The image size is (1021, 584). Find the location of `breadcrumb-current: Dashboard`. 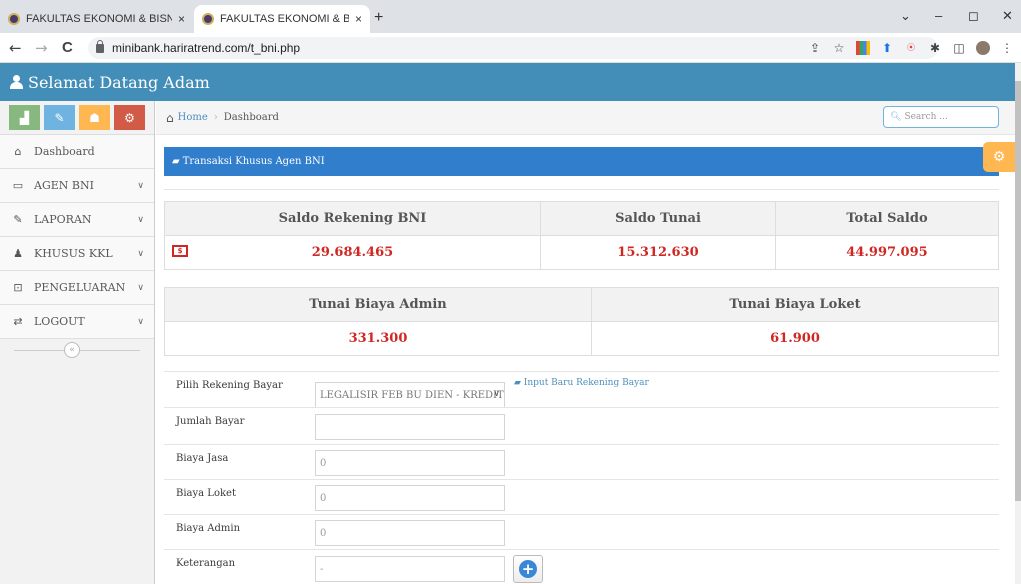

breadcrumb-current: Dashboard is located at coordinates (251, 117).